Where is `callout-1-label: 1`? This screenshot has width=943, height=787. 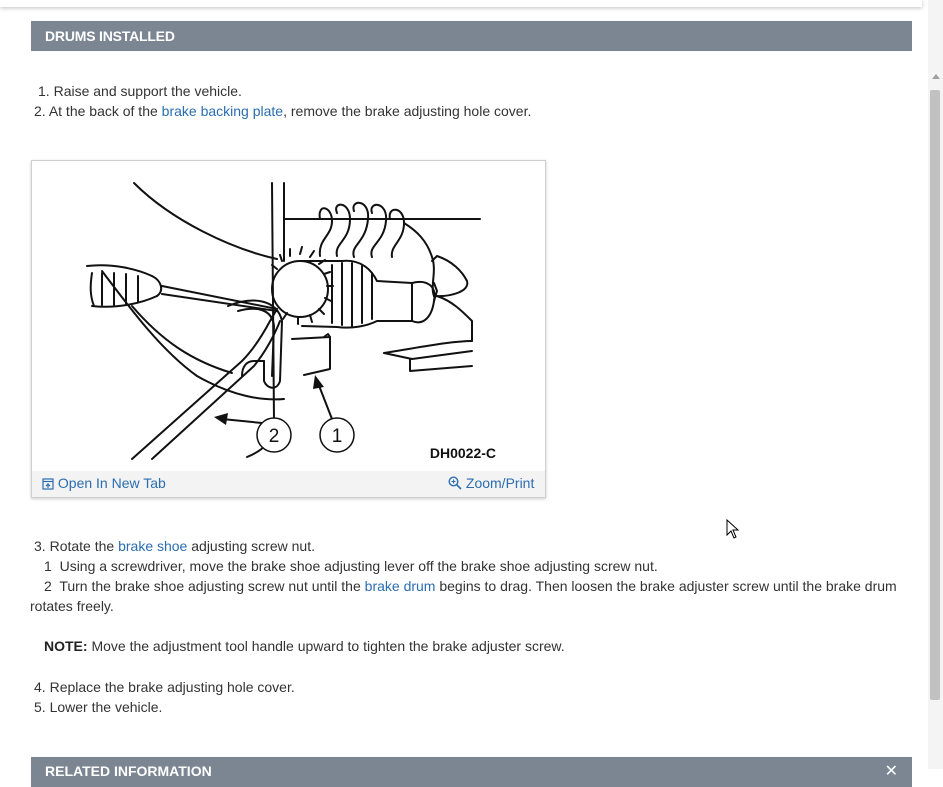 callout-1-label: 1 is located at coordinates (337, 436).